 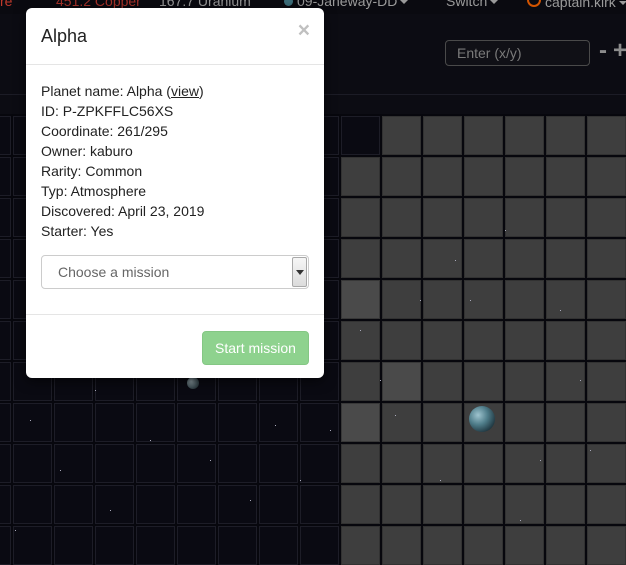 What do you see at coordinates (576, 5) in the screenshot?
I see `navbar-user-dropdown: captain.kirk` at bounding box center [576, 5].